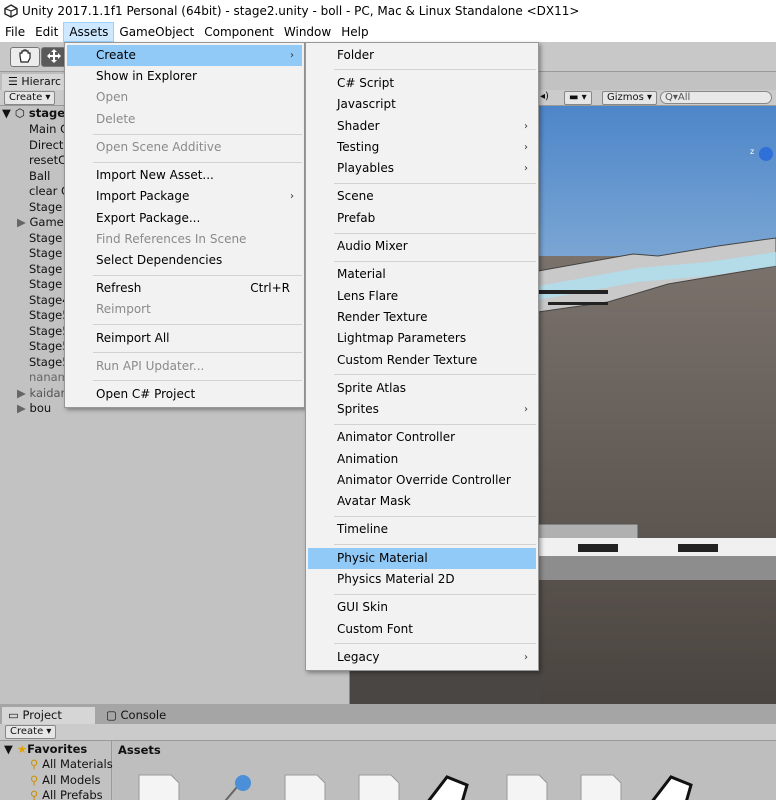  What do you see at coordinates (35, 315) in the screenshot?
I see `hierarchy-item-stage5-a: Stage5` at bounding box center [35, 315].